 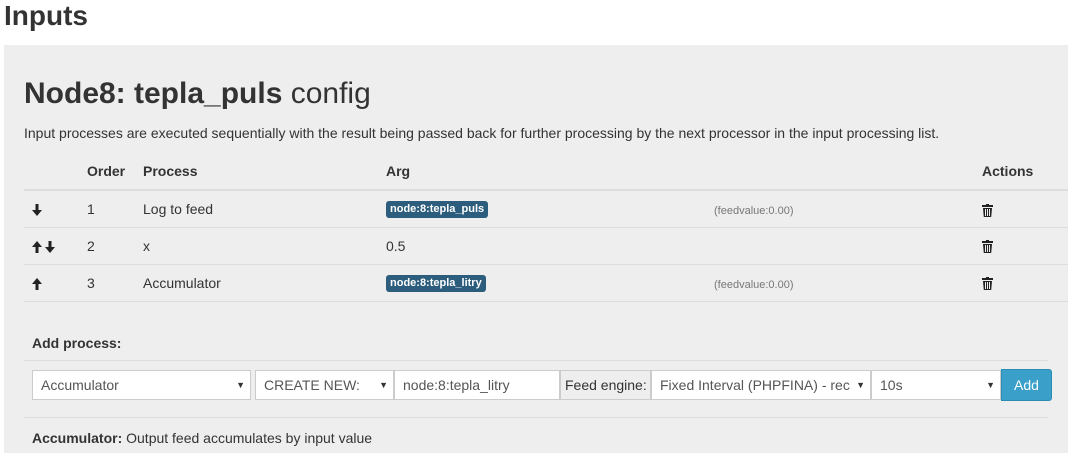 I want to click on row-order: 2, so click(x=115, y=246).